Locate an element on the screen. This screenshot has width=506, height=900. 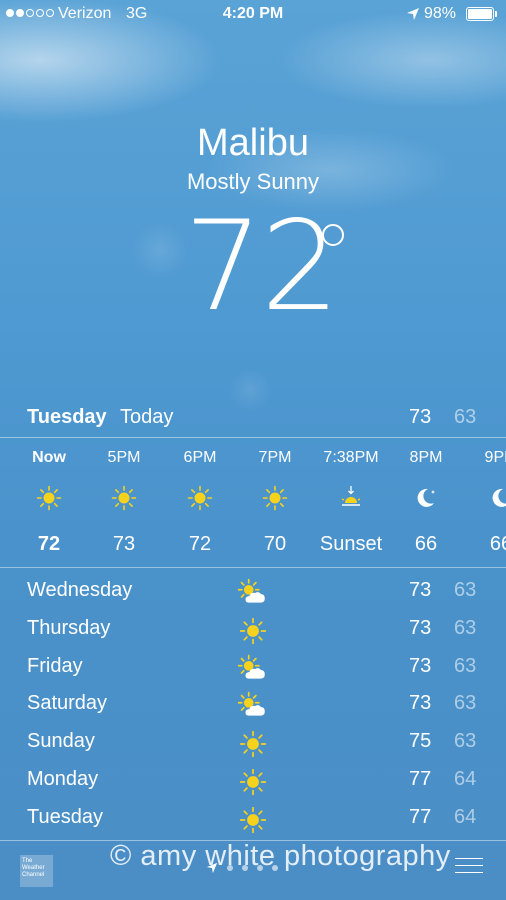
battery-tip is located at coordinates (496, 14).